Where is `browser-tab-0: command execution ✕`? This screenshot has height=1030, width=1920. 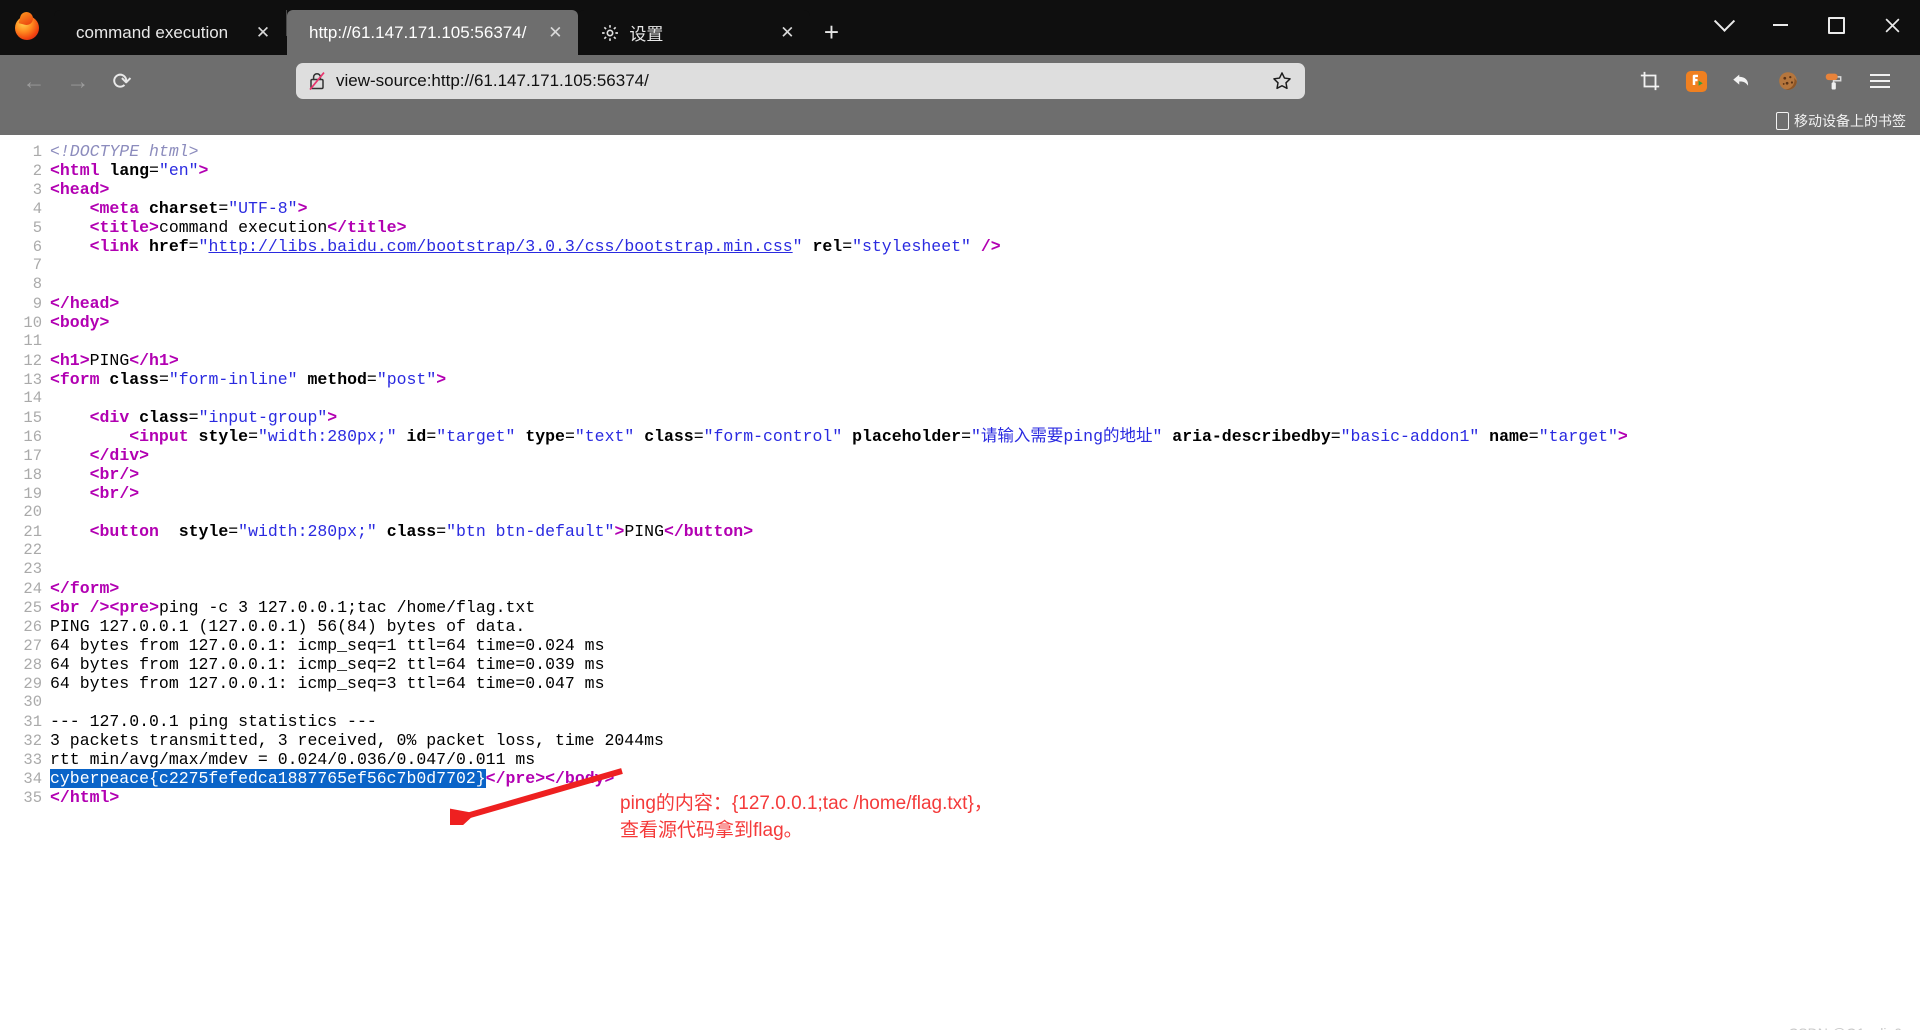
browser-tab-0: command execution ✕ is located at coordinates (170, 32).